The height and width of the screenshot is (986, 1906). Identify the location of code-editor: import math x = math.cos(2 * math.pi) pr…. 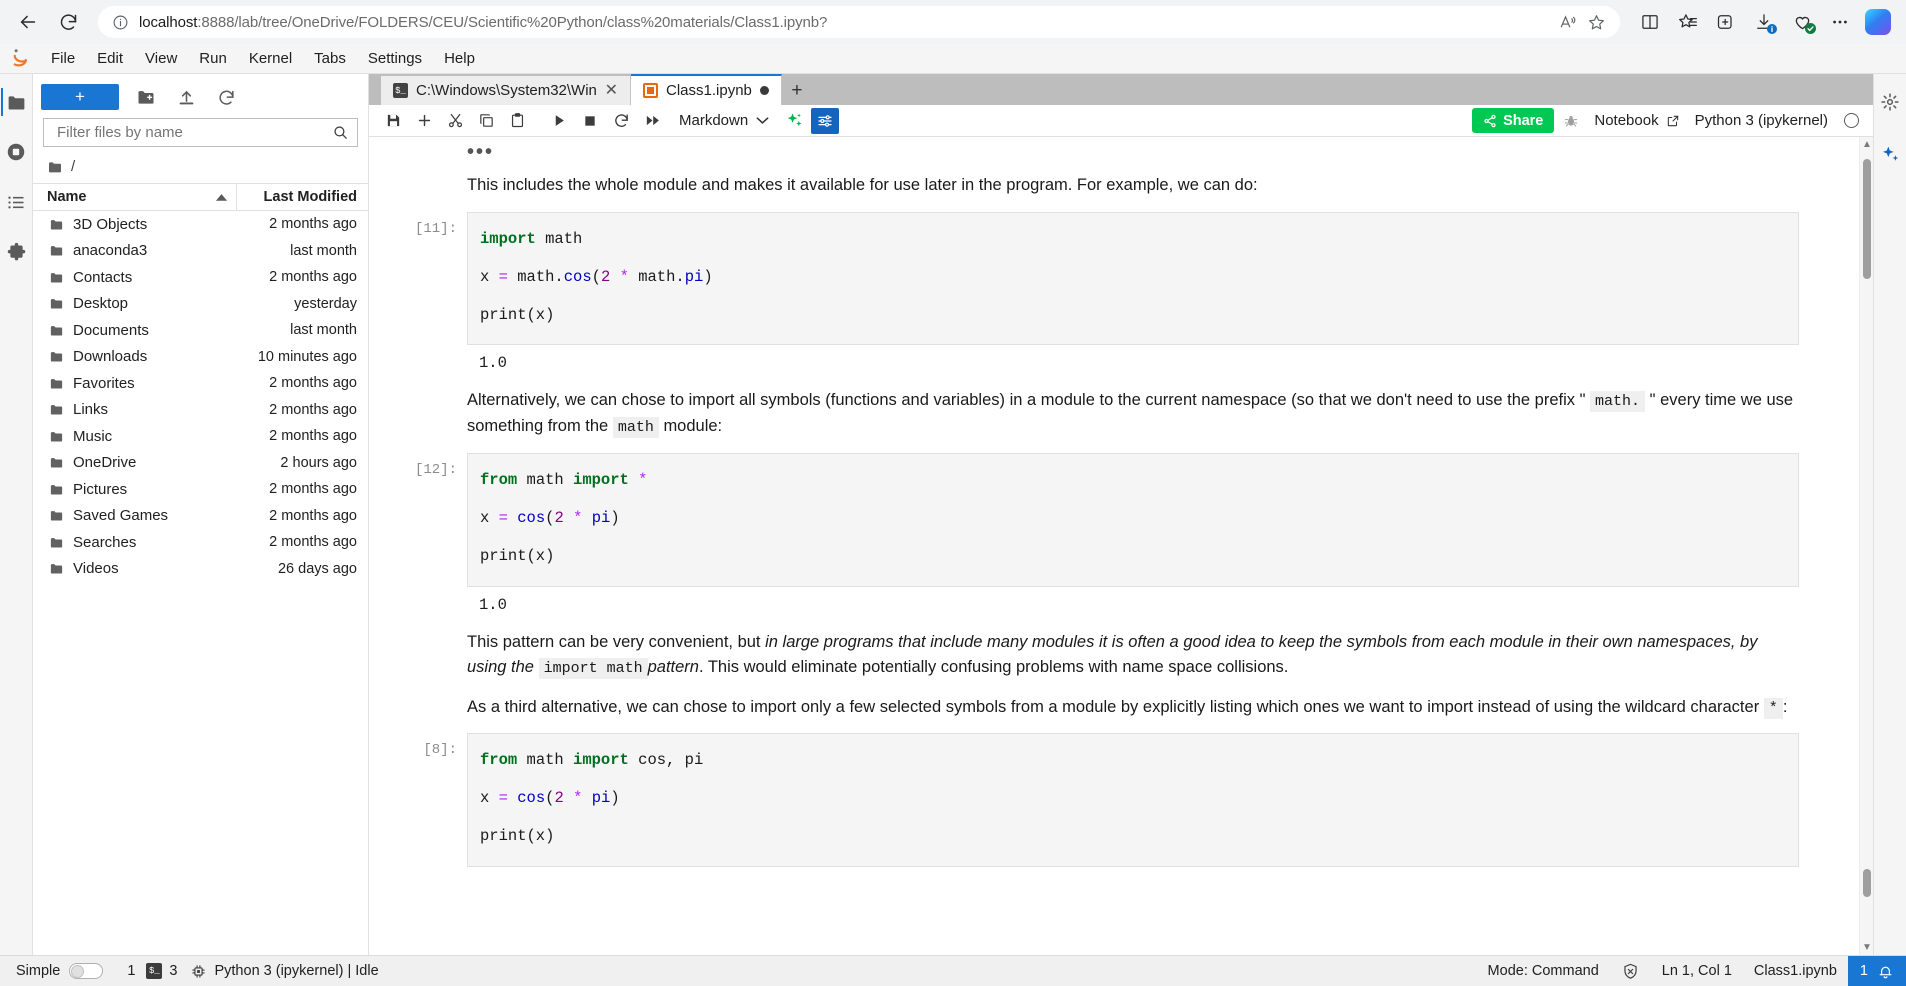
(1133, 278).